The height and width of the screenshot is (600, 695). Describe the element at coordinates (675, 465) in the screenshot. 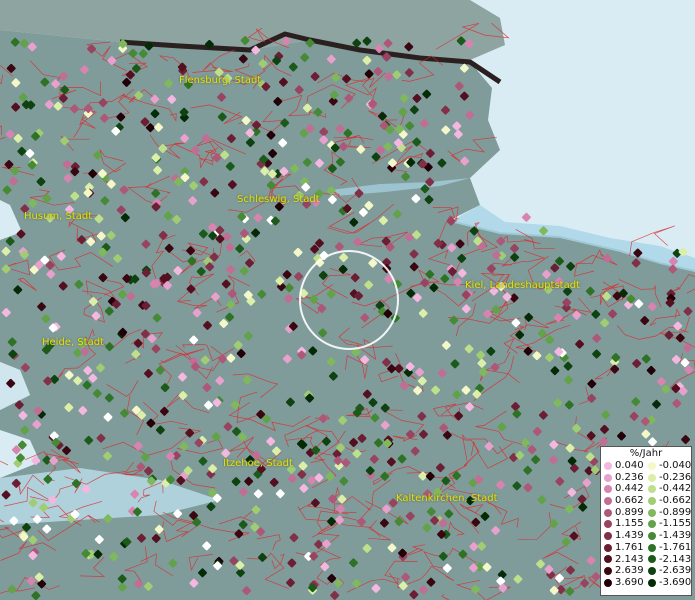

I see `legend-value: -0.040` at that location.